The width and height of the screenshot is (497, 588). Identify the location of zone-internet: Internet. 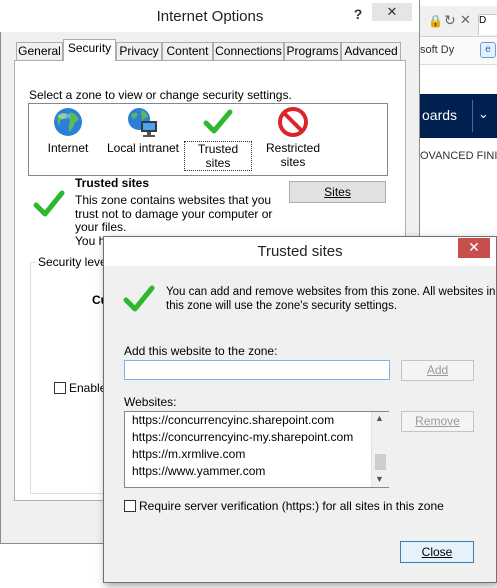
(68, 130).